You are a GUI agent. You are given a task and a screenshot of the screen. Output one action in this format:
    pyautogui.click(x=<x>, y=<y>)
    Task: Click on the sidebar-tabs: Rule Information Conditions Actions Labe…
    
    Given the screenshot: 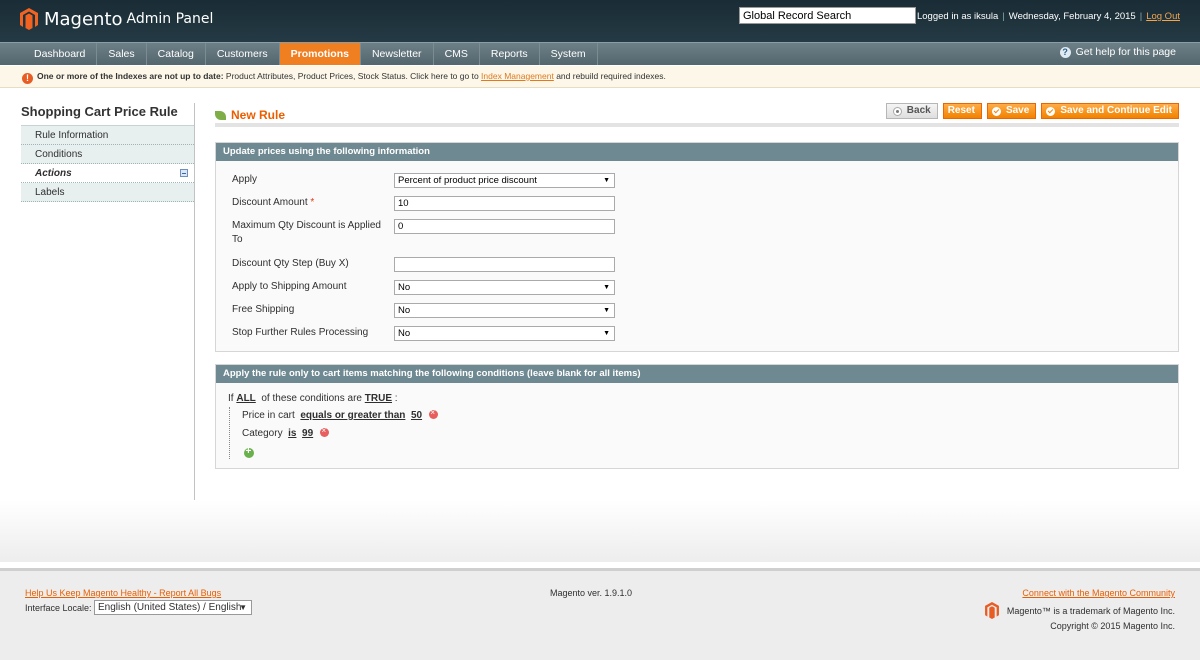 What is the action you would take?
    pyautogui.click(x=107, y=163)
    